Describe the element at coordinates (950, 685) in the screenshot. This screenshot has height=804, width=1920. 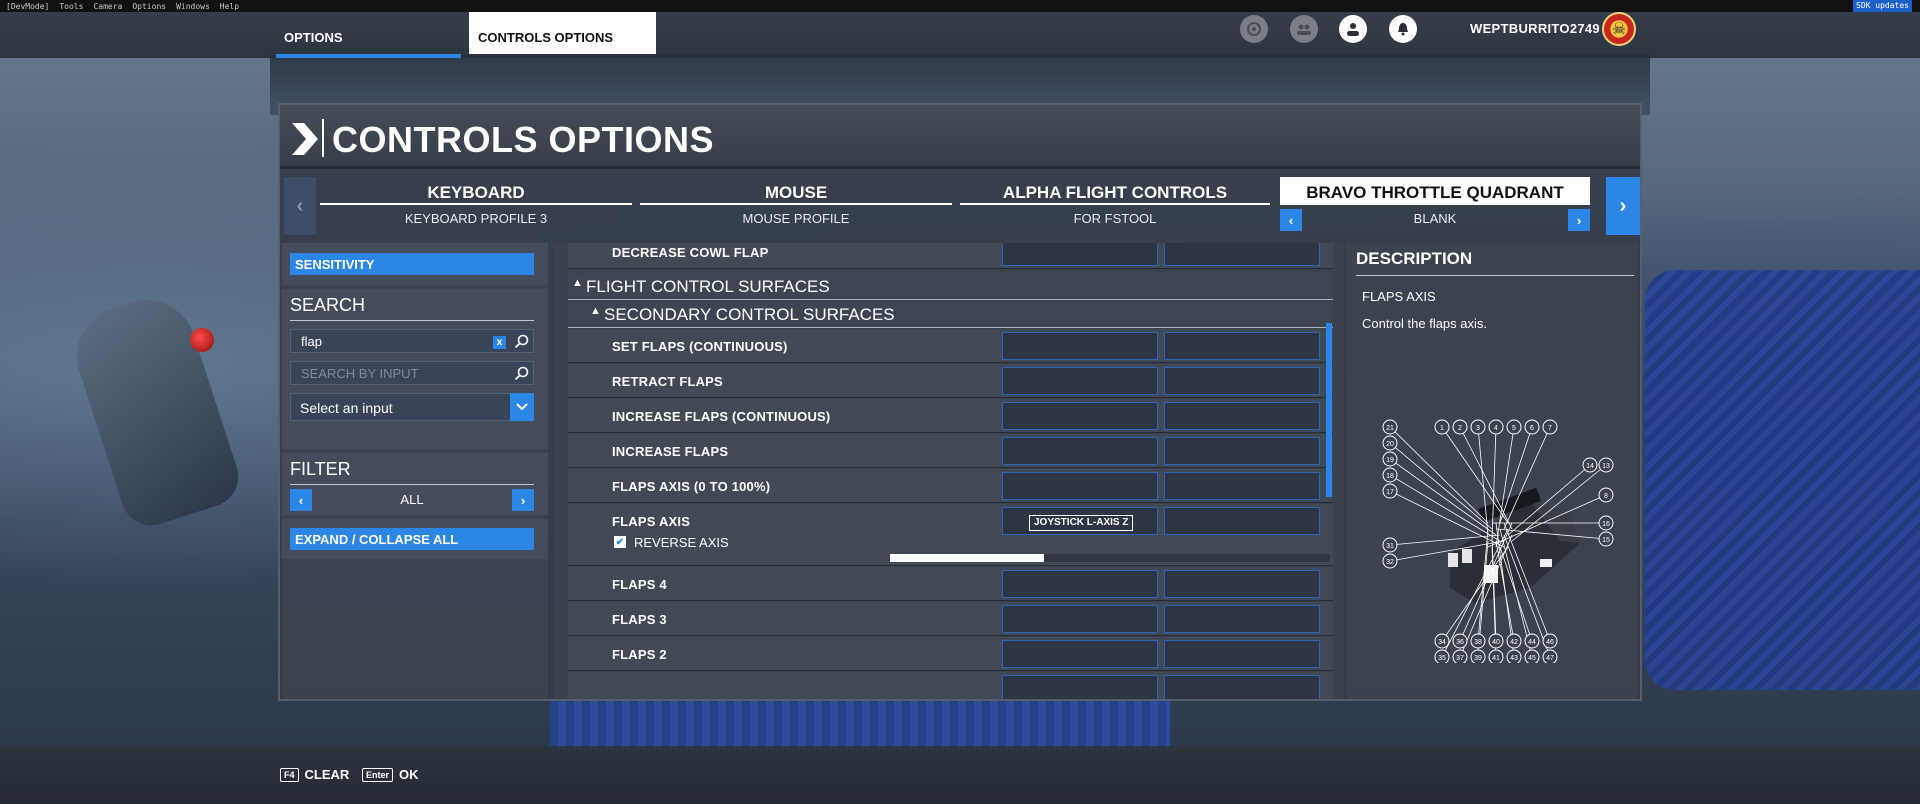
I see `list-row-next` at that location.